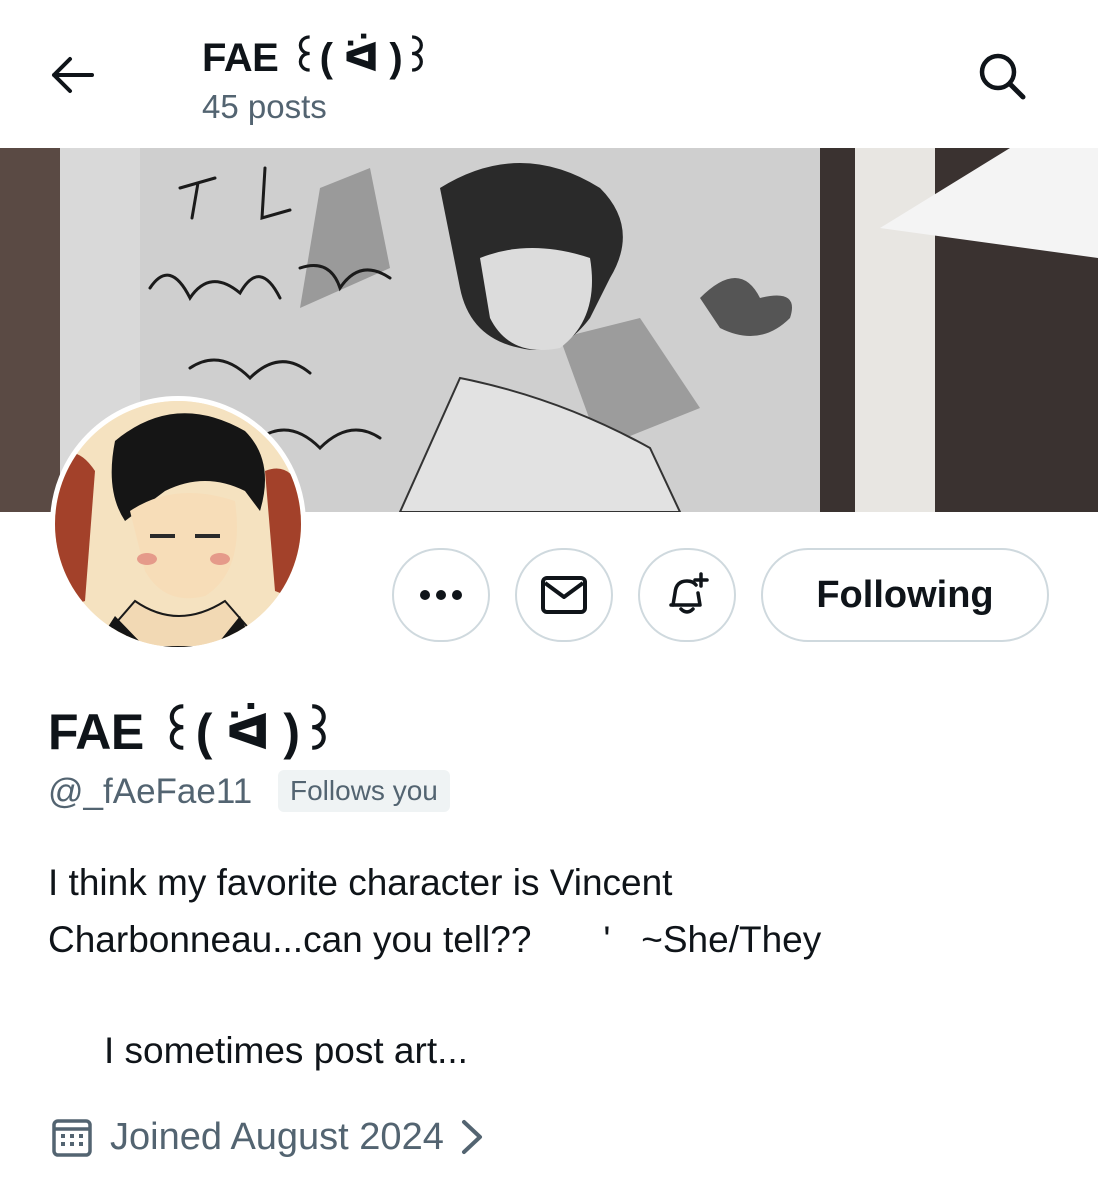 This screenshot has width=1098, height=1200. I want to click on more-horizontal-icon, so click(441, 595).